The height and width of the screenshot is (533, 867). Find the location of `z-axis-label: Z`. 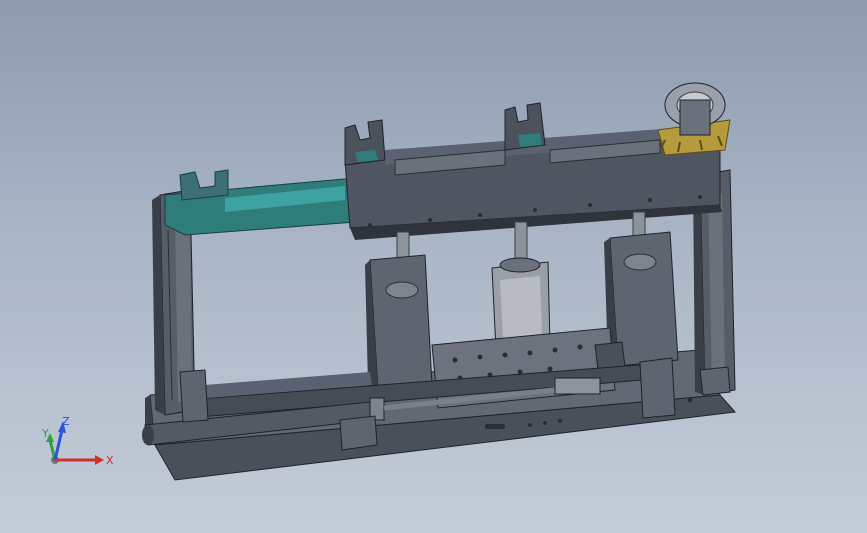

z-axis-label: Z is located at coordinates (66, 421).